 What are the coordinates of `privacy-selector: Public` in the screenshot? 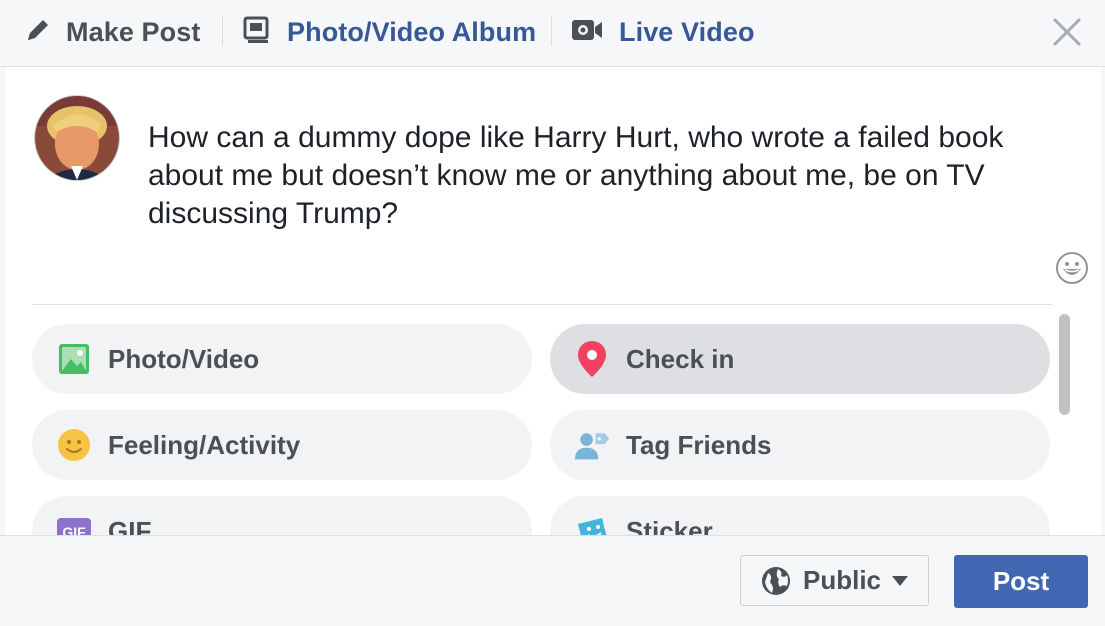 It's located at (834, 580).